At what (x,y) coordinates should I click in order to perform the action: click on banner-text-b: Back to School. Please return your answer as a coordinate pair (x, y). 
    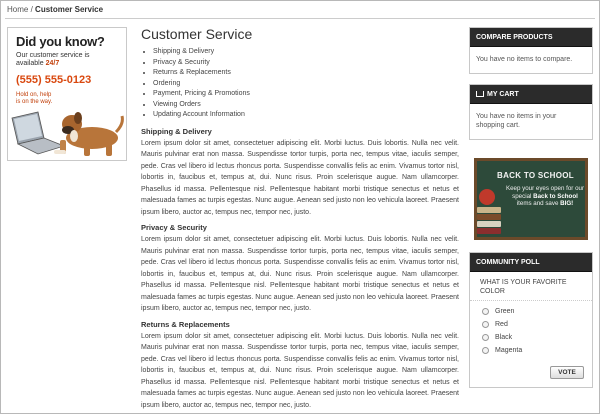
    Looking at the image, I should click on (555, 196).